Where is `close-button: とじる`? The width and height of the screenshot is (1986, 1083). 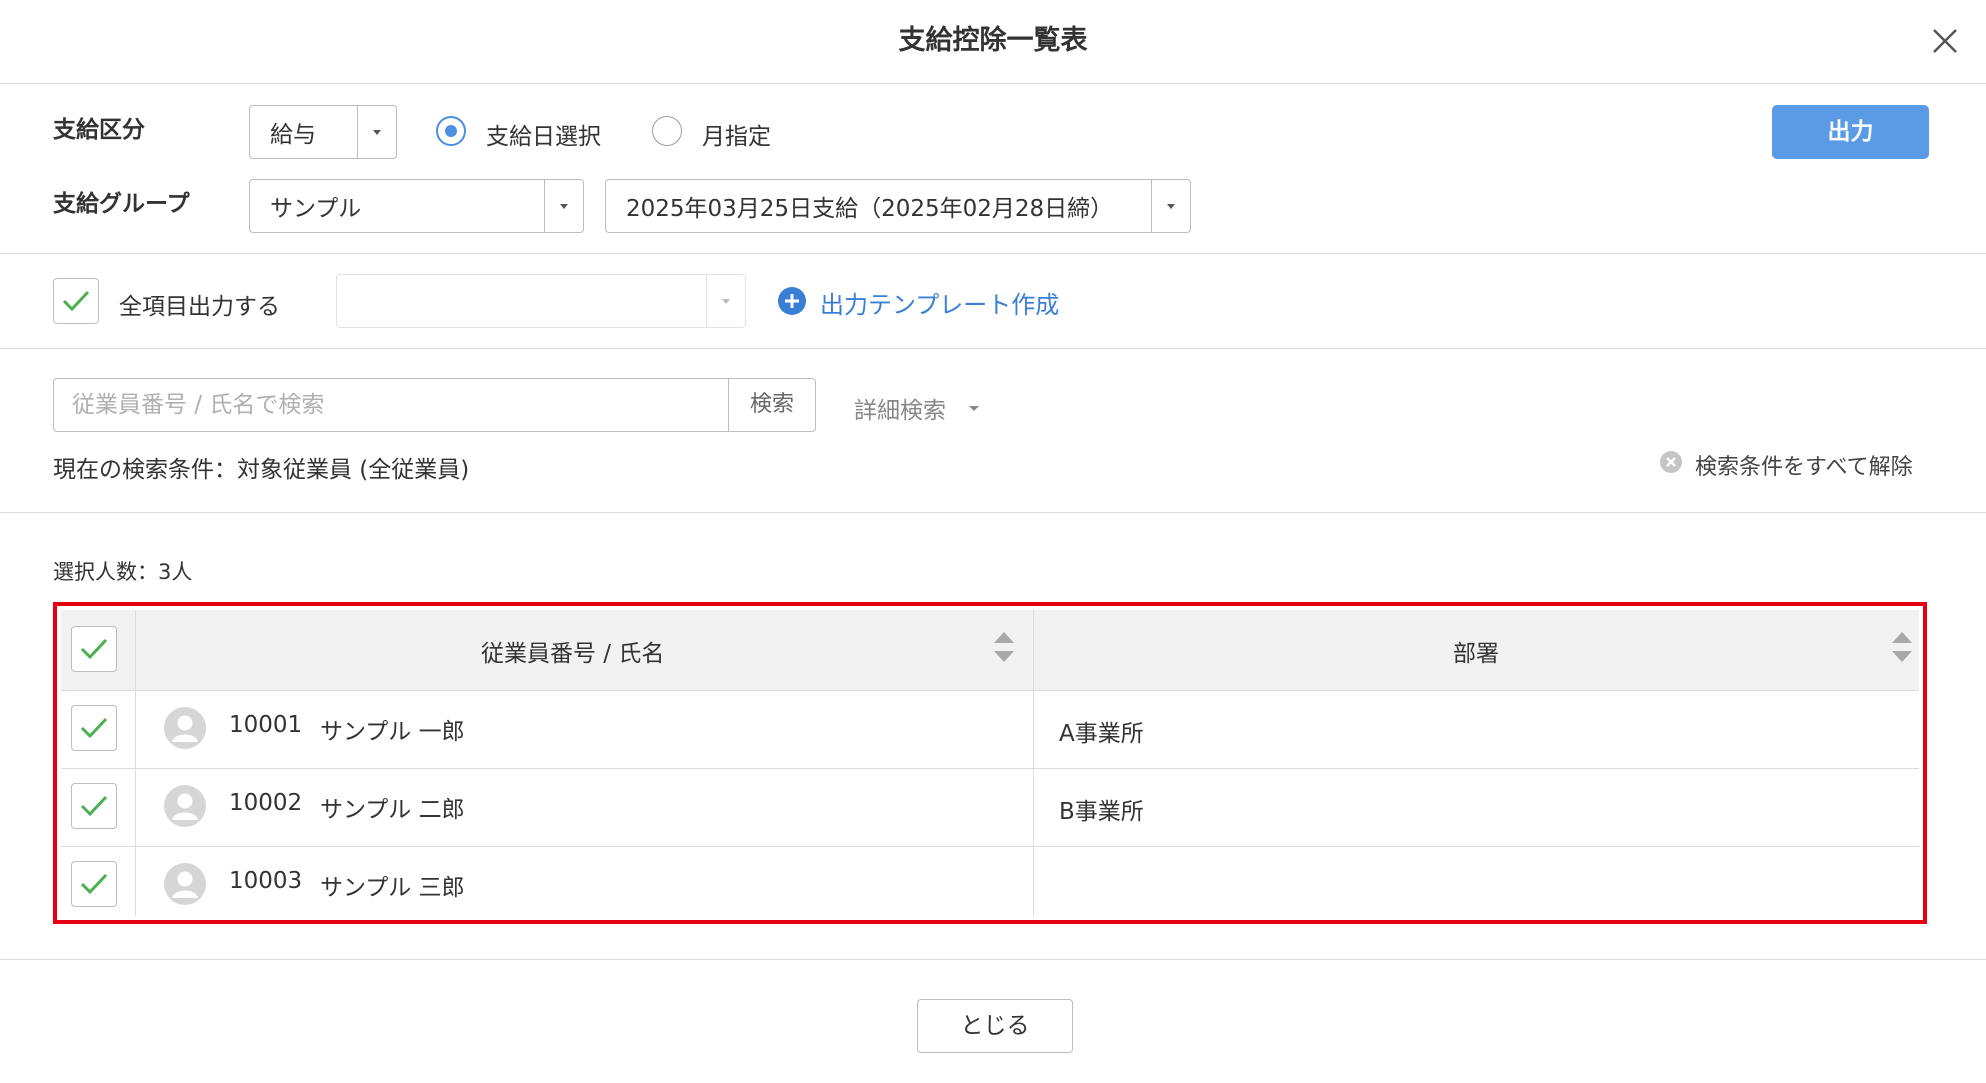 close-button: とじる is located at coordinates (995, 1026).